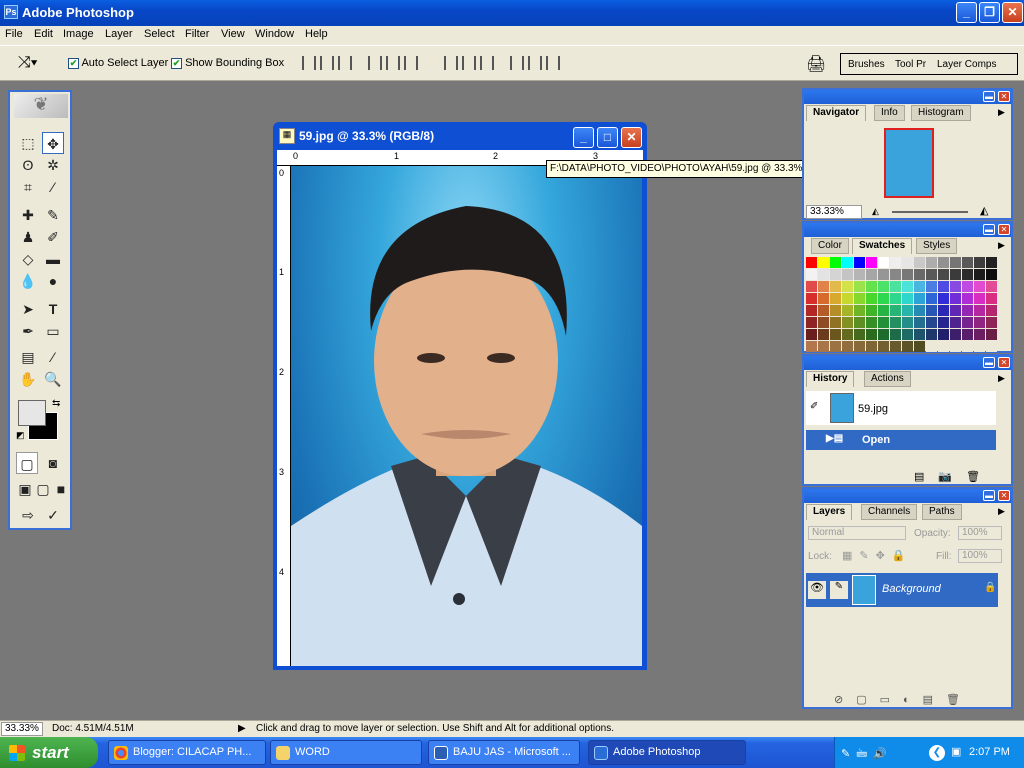 The height and width of the screenshot is (768, 1024). What do you see at coordinates (73, 63) in the screenshot?
I see `auto-select-checkbox: ✔` at bounding box center [73, 63].